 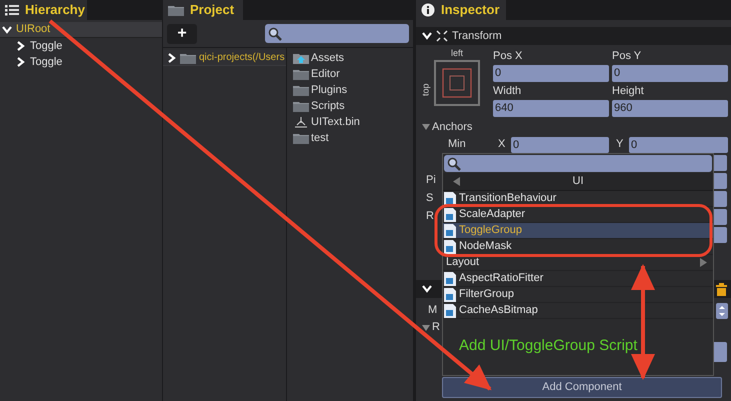 I want to click on field-label: Min, so click(x=457, y=144).